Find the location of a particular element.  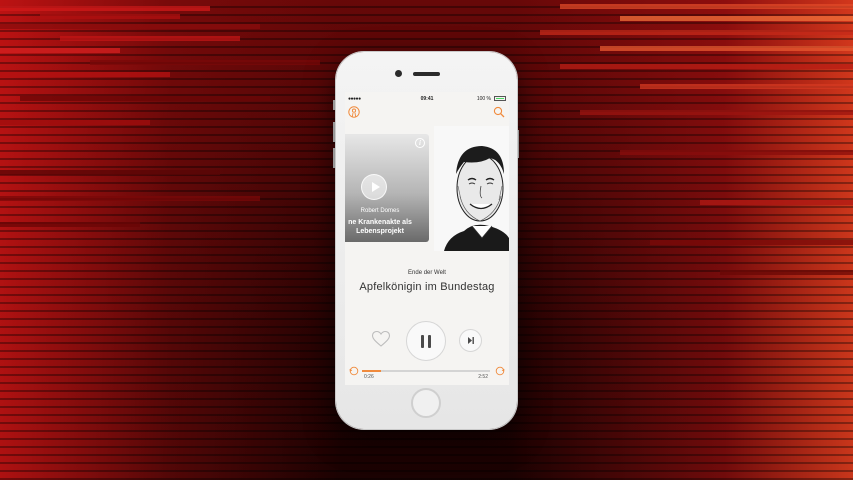

battery-percent: 100 % is located at coordinates (483, 99).